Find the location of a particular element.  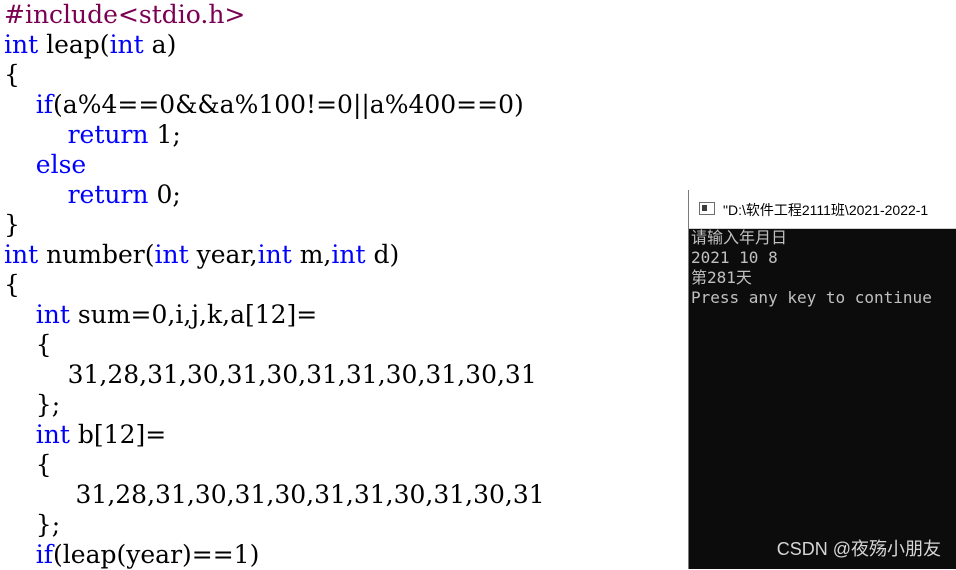

code-text: leap( is located at coordinates (74, 44).